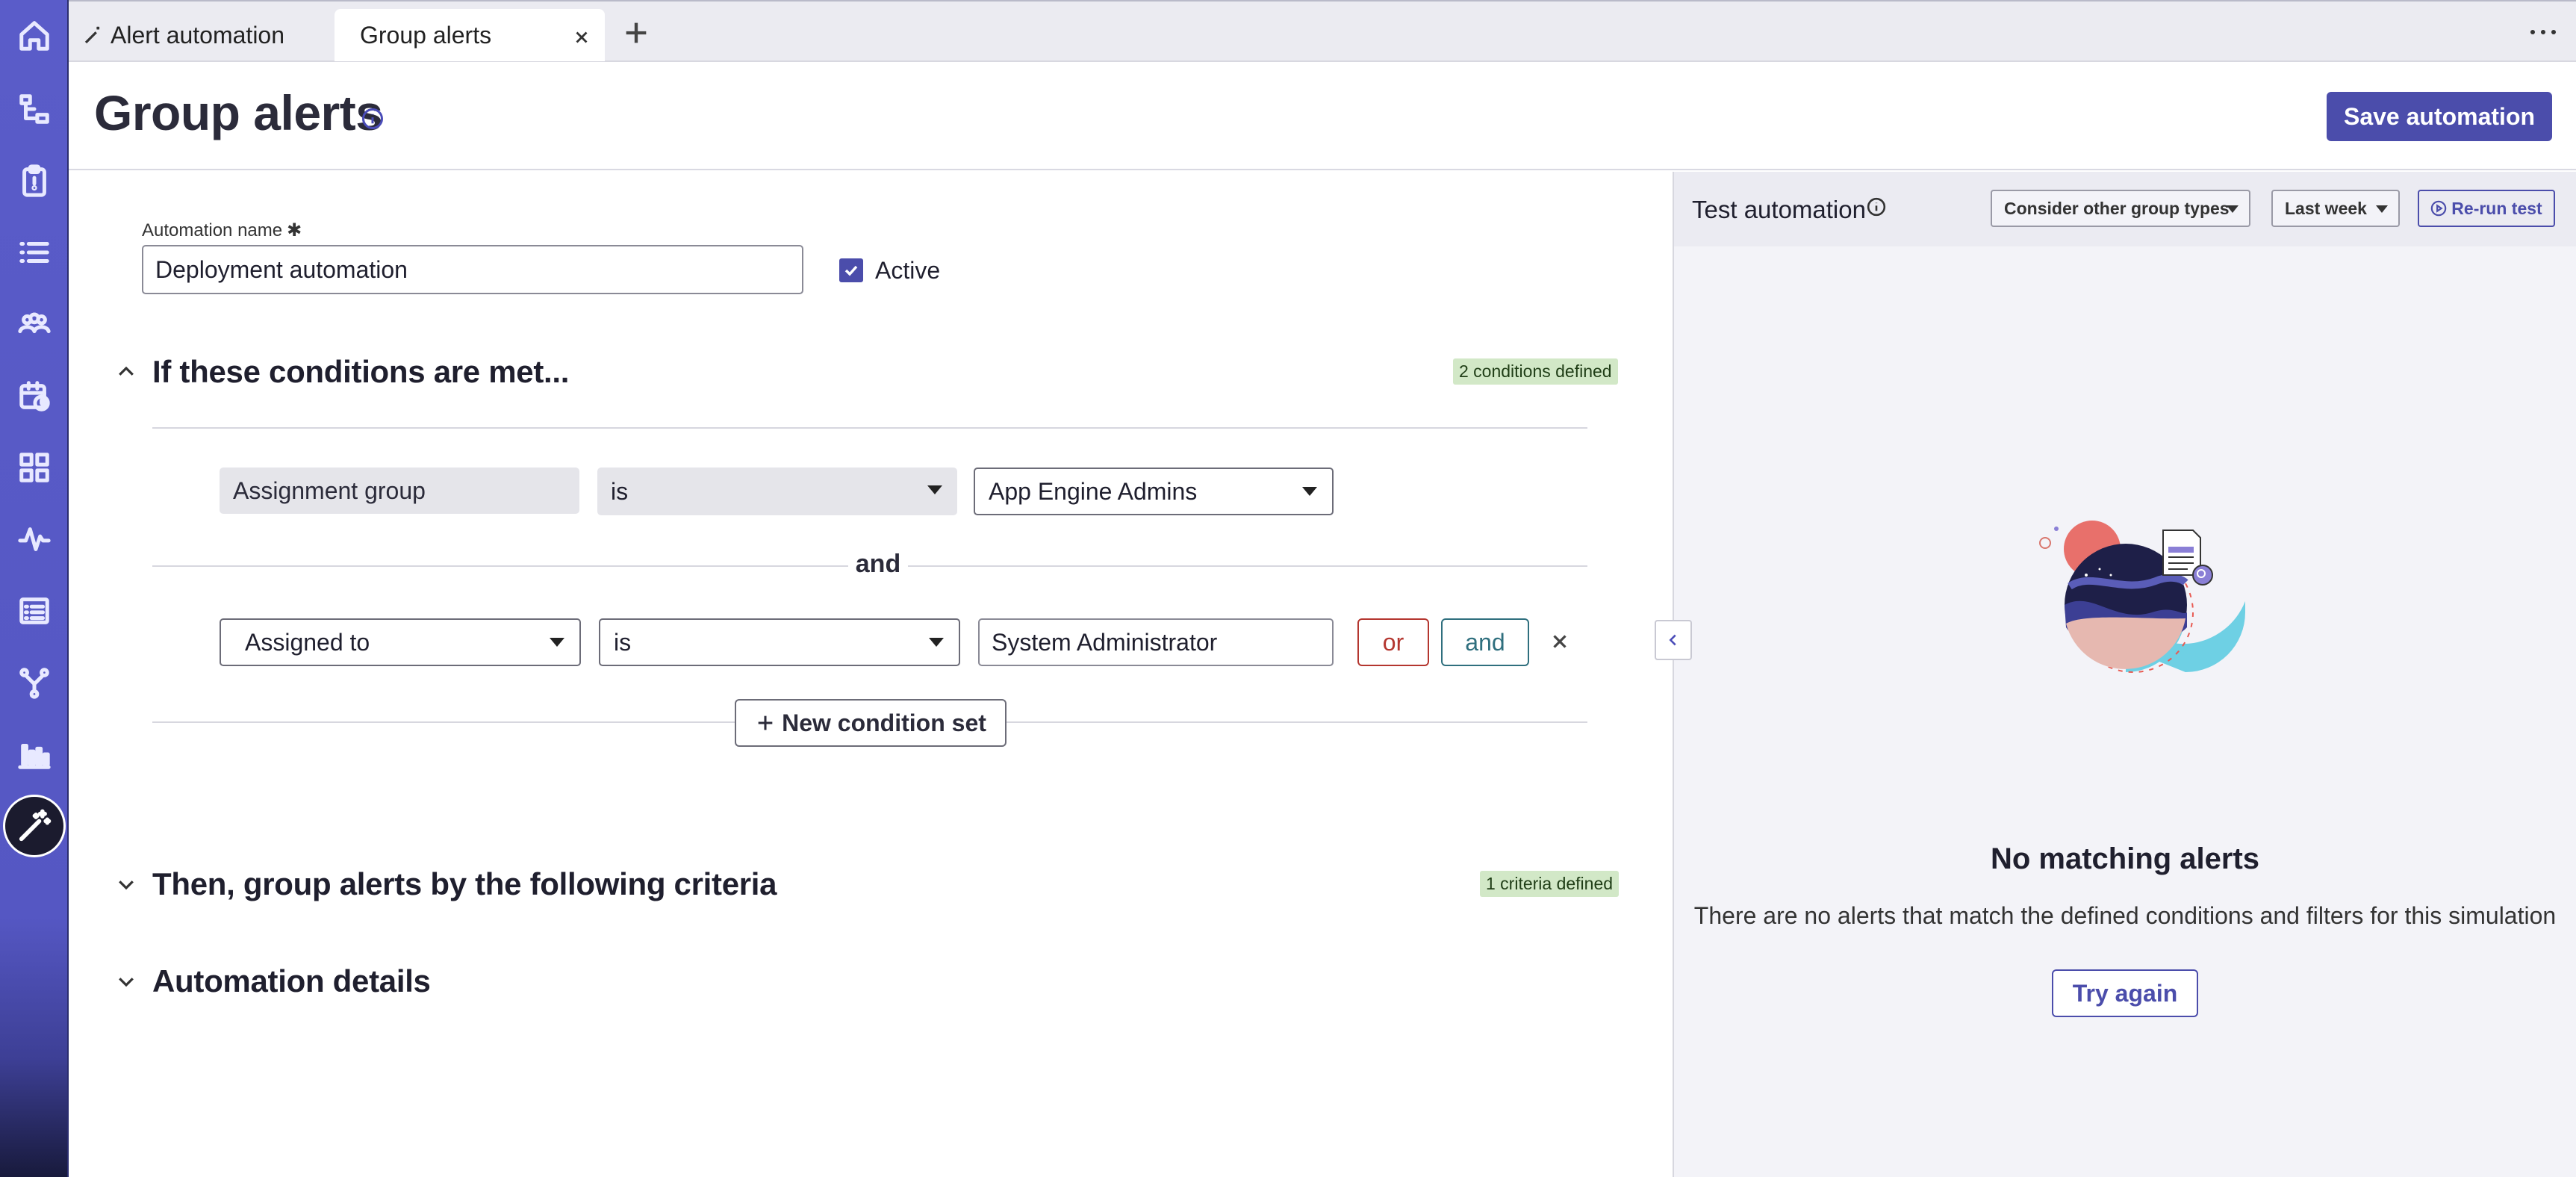  Describe the element at coordinates (1485, 642) in the screenshot. I see `and-button: and` at that location.